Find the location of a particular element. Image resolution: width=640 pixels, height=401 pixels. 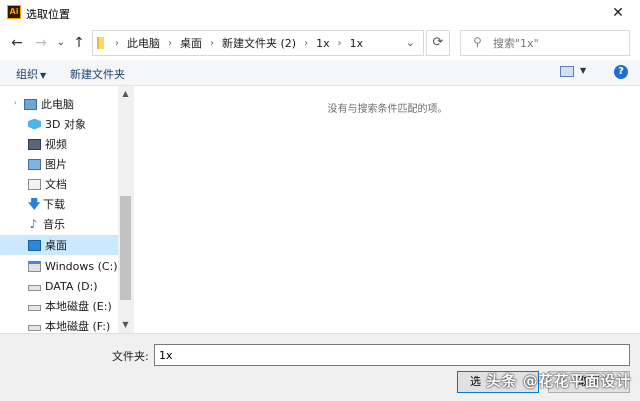

sidebar-item-this-pc: 此电脑 is located at coordinates (59, 104).